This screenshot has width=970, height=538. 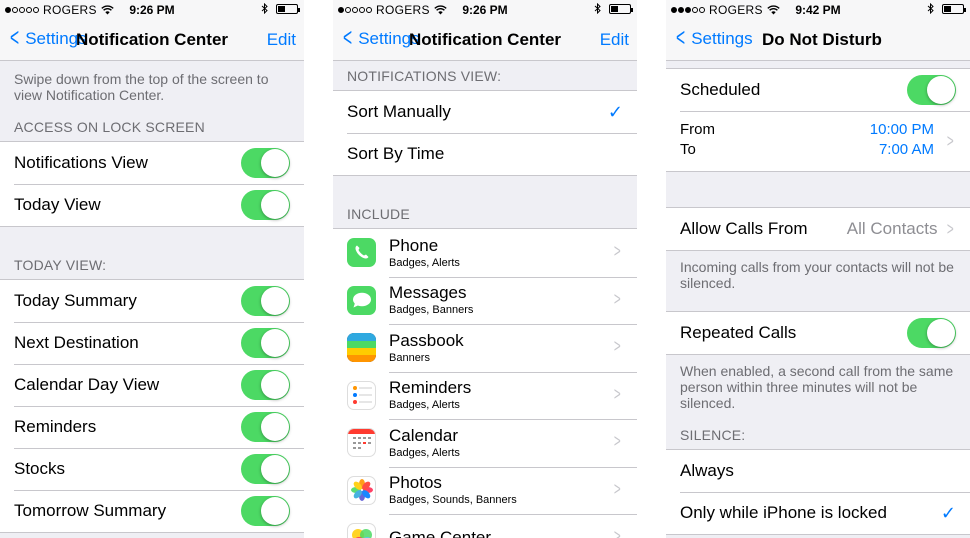 I want to click on list-item: Stocks, so click(x=152, y=469).